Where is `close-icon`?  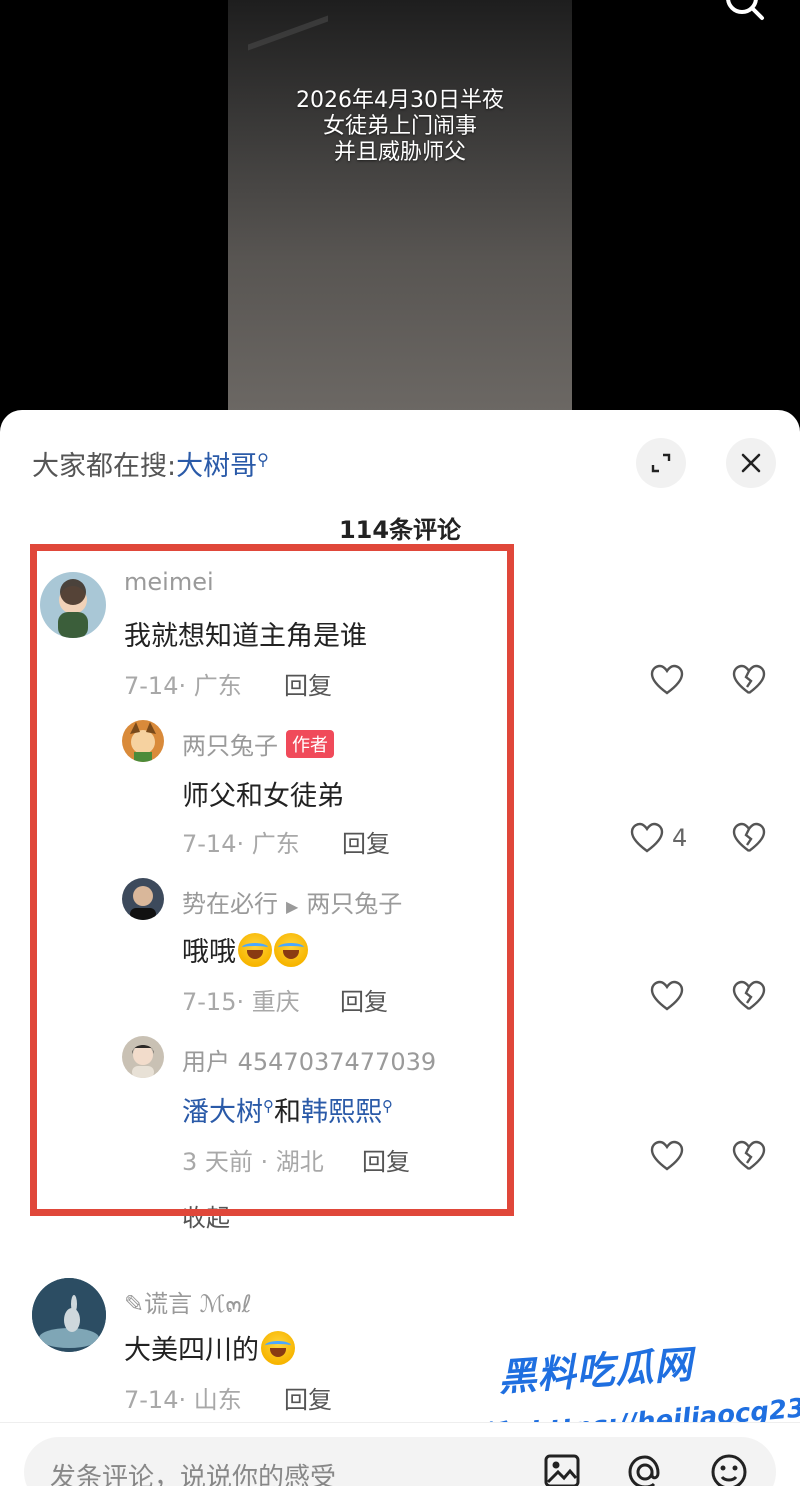 close-icon is located at coordinates (751, 463).